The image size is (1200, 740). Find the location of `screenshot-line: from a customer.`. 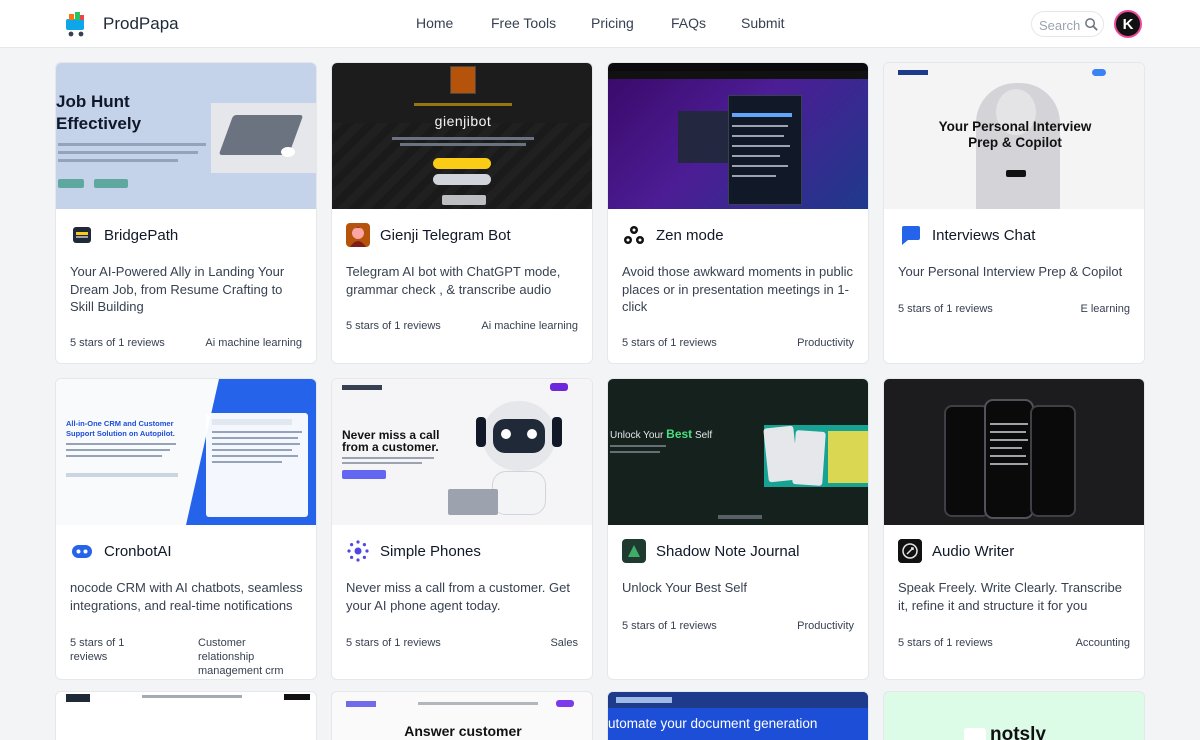

screenshot-line: from a customer. is located at coordinates (390, 447).